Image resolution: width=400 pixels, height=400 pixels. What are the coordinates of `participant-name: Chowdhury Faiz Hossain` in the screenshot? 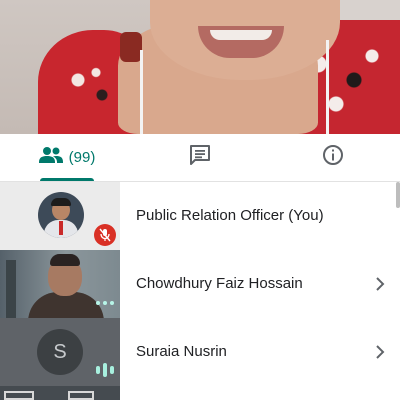 It's located at (219, 283).